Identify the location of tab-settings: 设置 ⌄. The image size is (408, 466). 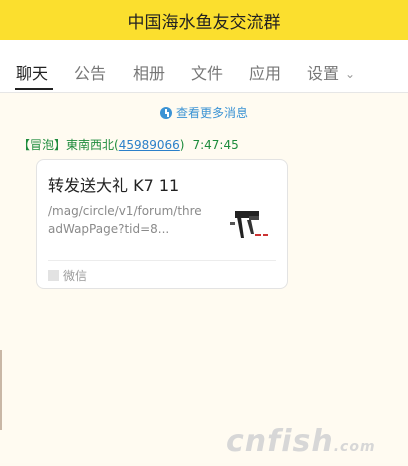
(331, 72).